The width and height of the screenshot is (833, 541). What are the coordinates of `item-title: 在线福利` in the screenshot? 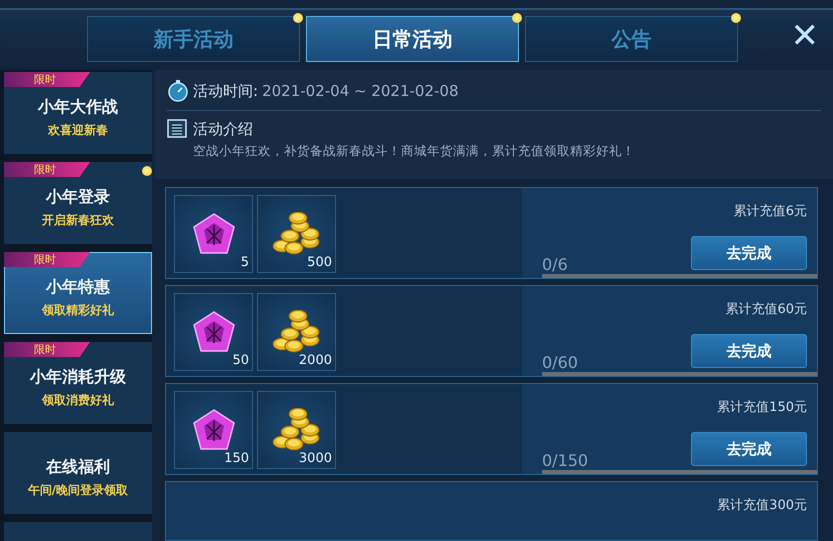 It's located at (78, 467).